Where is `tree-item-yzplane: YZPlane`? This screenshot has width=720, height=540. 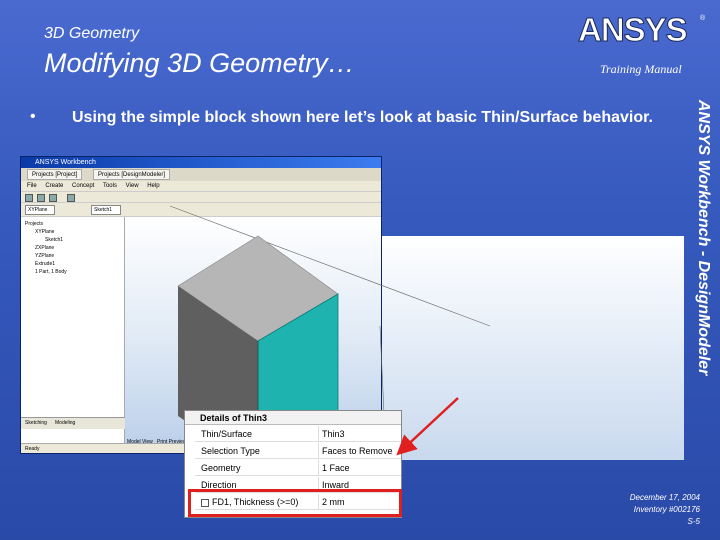
tree-item-yzplane: YZPlane is located at coordinates (44, 256).